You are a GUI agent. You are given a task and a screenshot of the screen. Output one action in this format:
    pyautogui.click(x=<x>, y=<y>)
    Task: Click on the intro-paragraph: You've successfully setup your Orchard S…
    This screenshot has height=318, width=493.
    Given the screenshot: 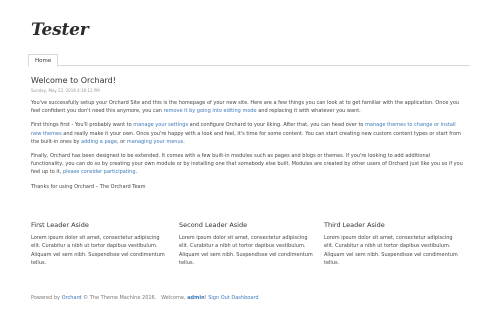 What is the action you would take?
    pyautogui.click(x=247, y=107)
    